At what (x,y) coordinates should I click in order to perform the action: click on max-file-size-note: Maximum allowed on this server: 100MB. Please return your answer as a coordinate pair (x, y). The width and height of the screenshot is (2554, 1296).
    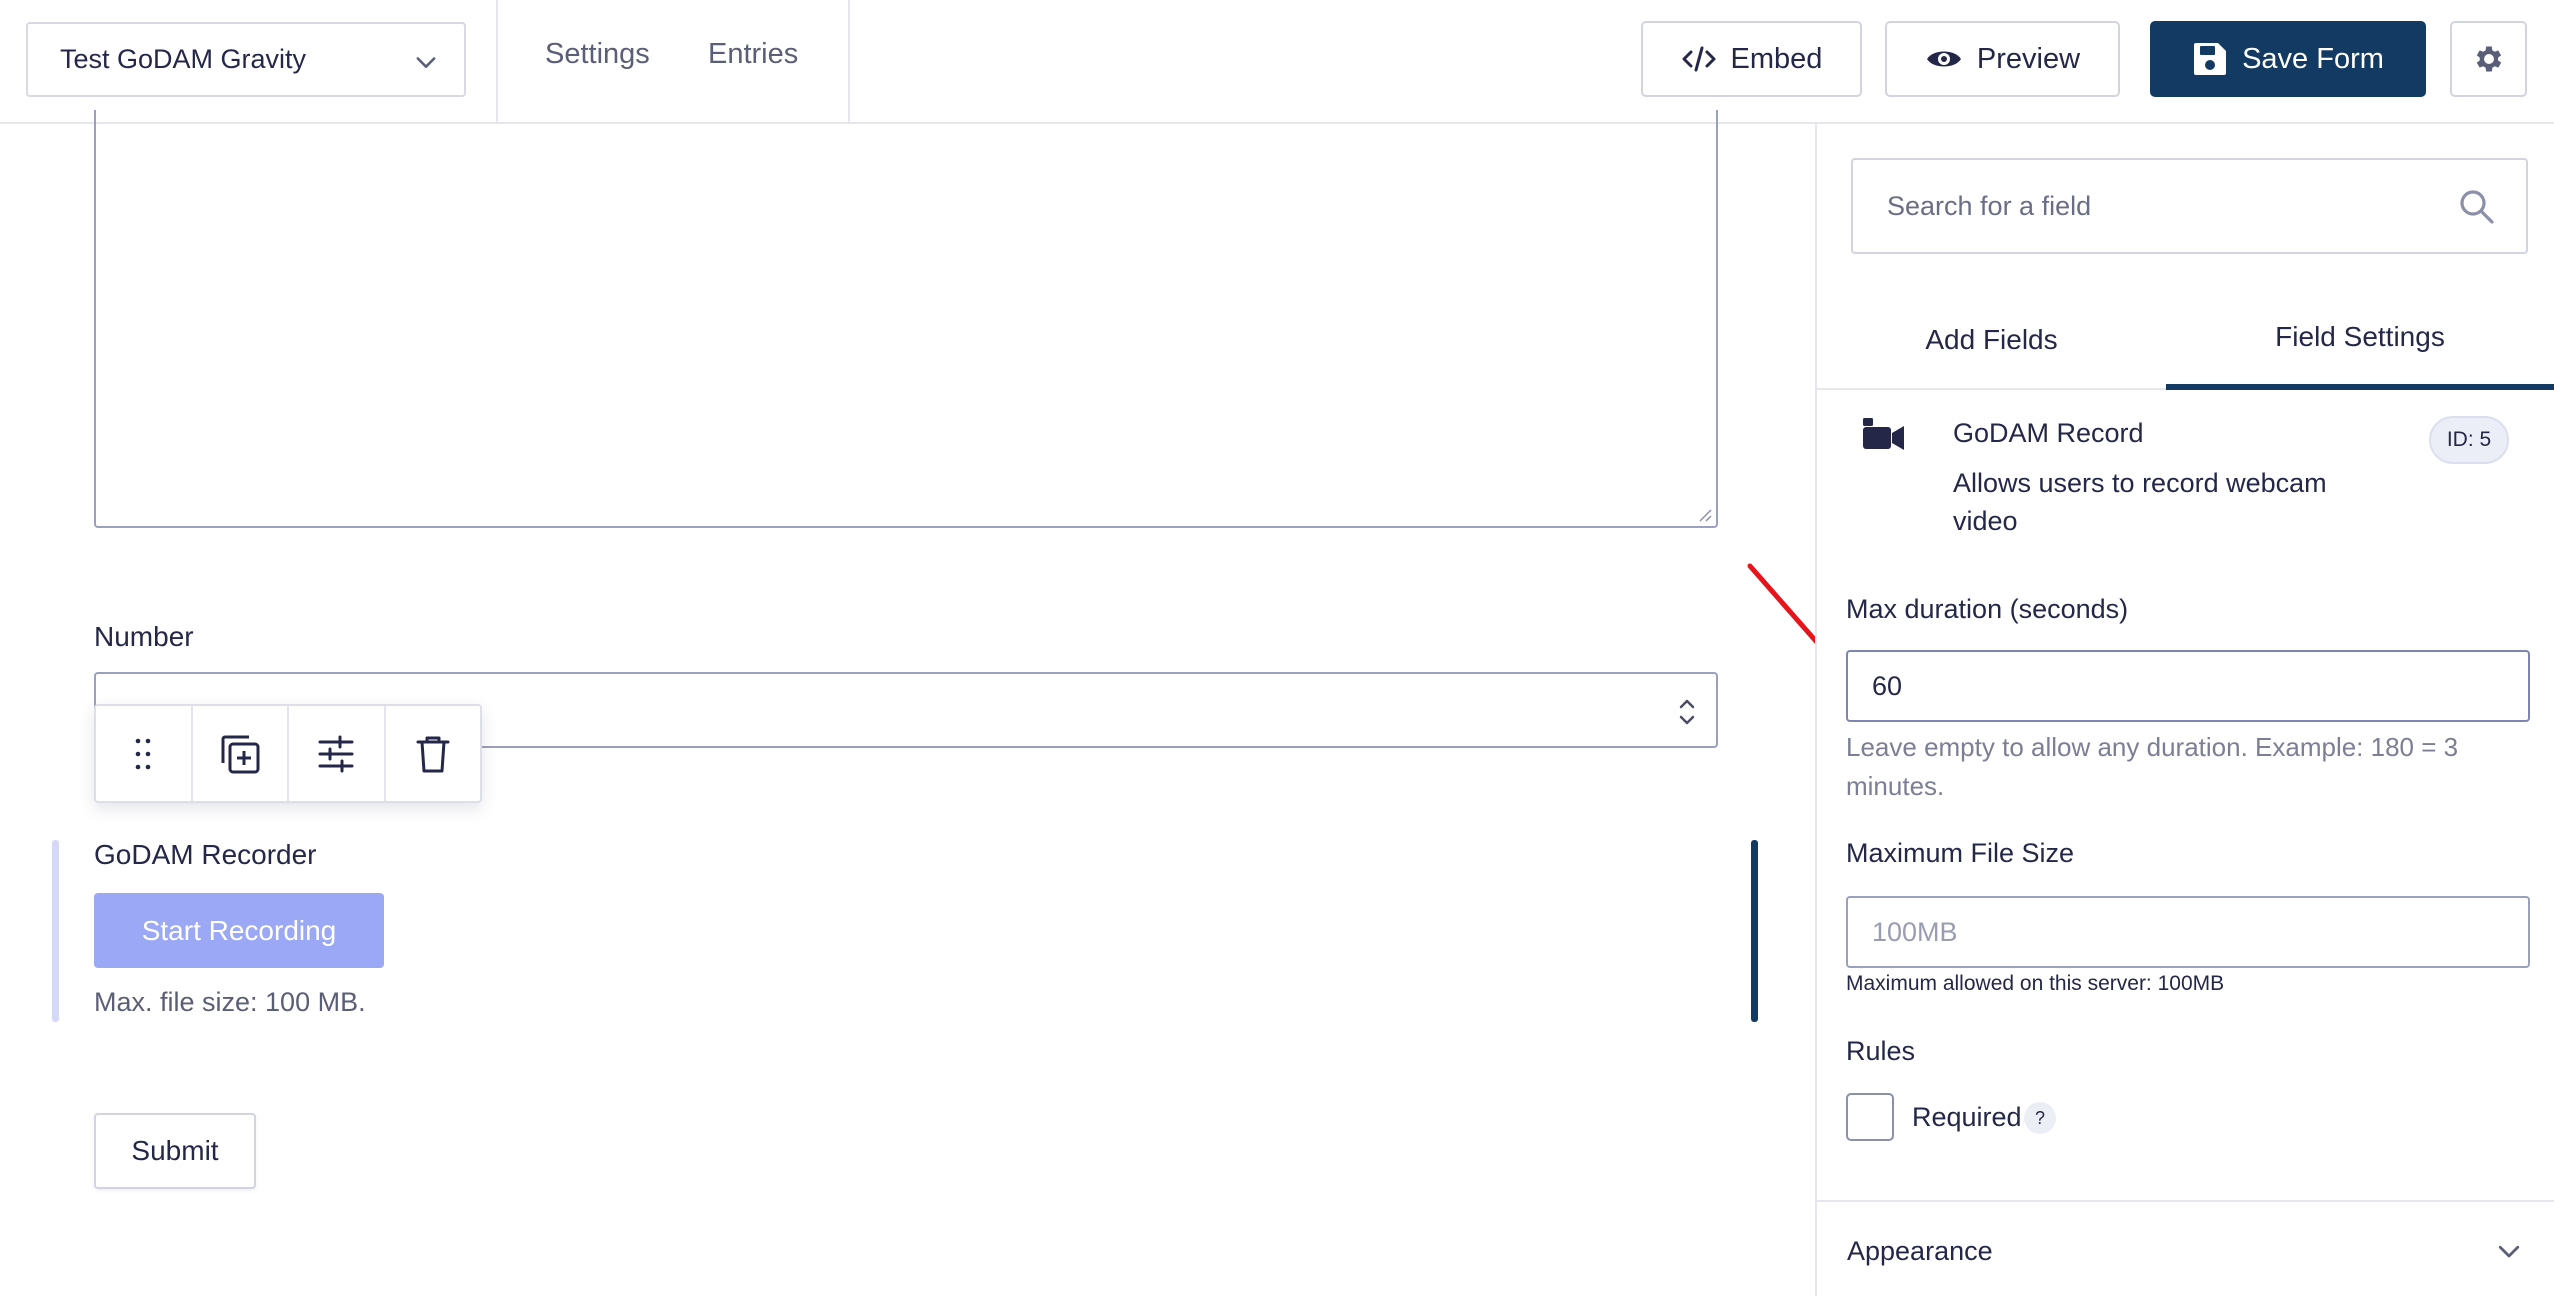
    Looking at the image, I should click on (2035, 983).